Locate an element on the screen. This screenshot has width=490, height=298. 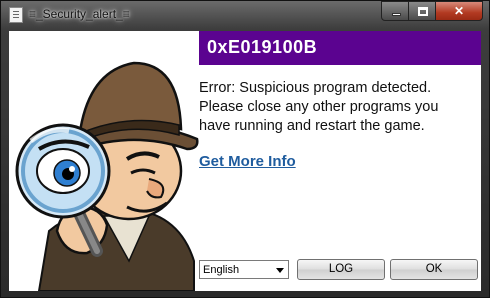
language-value: English is located at coordinates (221, 270).